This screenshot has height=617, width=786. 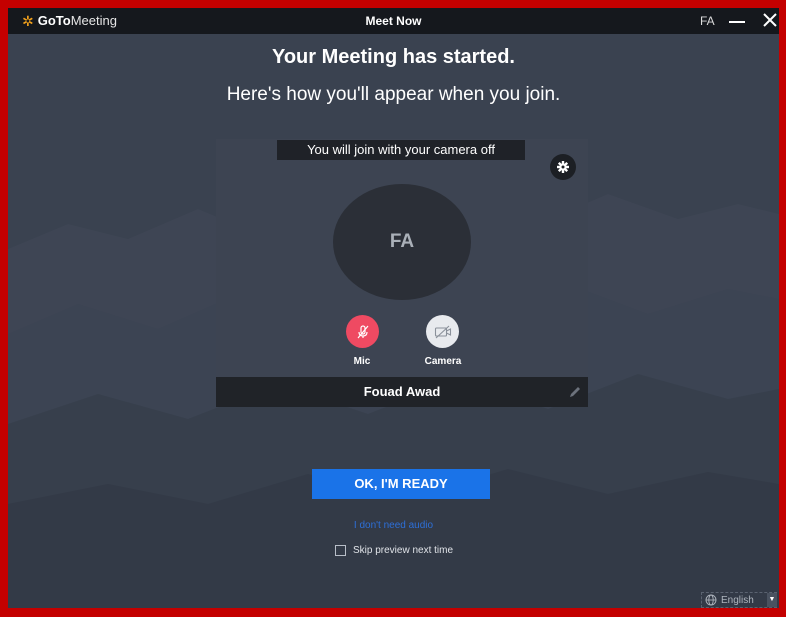 I want to click on mic-label: Mic, so click(x=362, y=361).